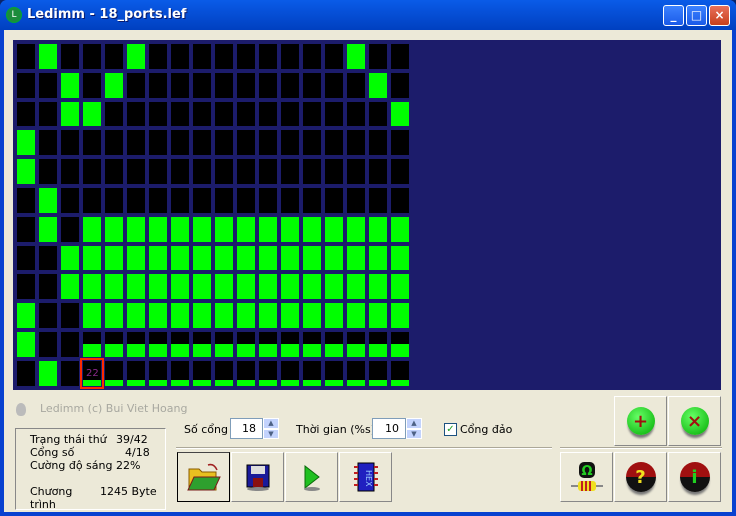 The image size is (736, 516). I want to click on help-button: ?, so click(640, 477).